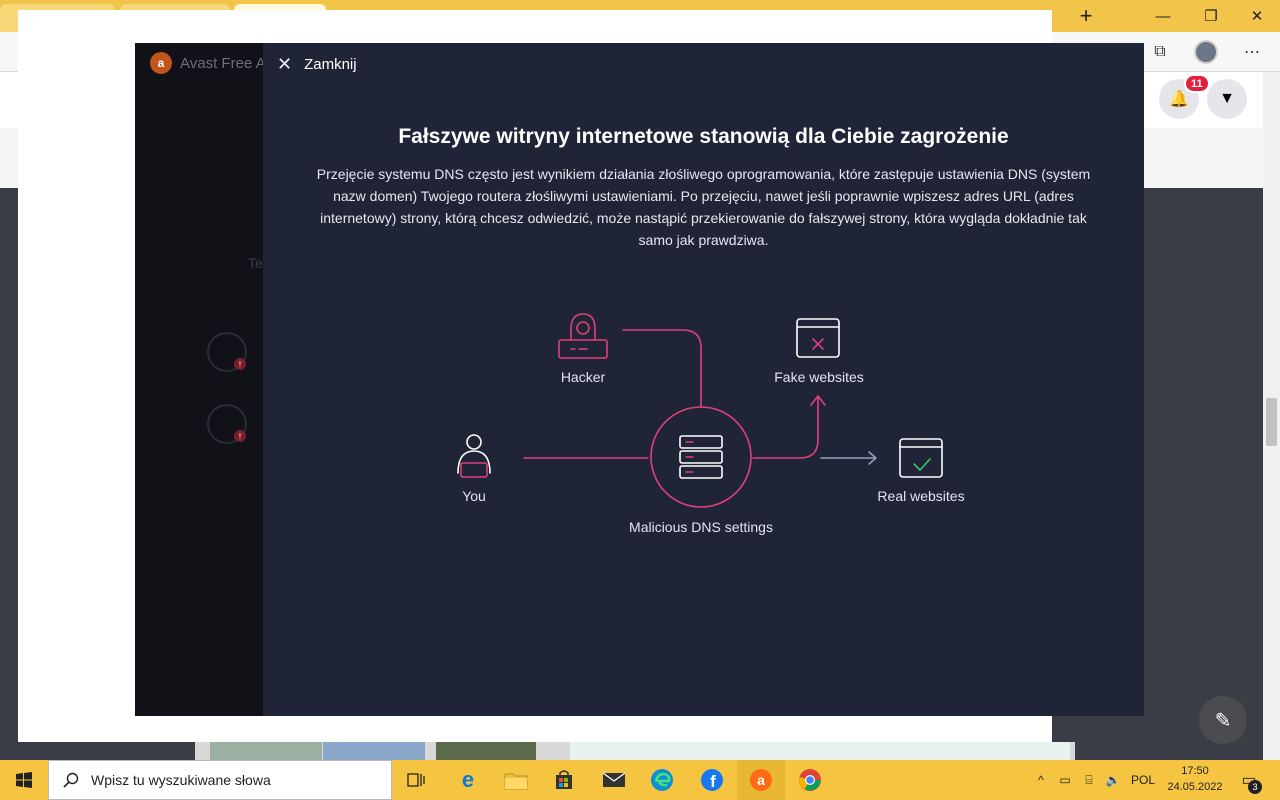 The image size is (1280, 800). I want to click on hacker-label: Hacker, so click(583, 377).